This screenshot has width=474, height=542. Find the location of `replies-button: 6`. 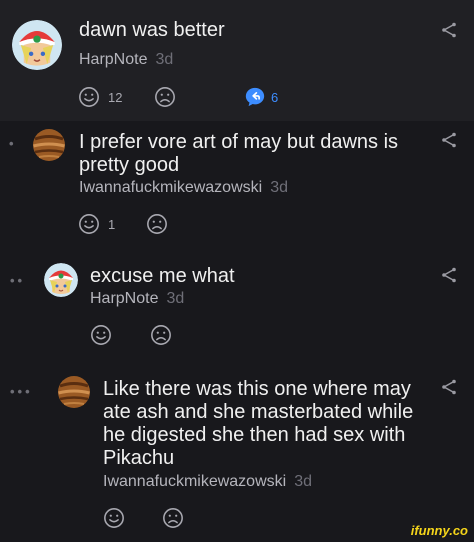

replies-button: 6 is located at coordinates (261, 97).